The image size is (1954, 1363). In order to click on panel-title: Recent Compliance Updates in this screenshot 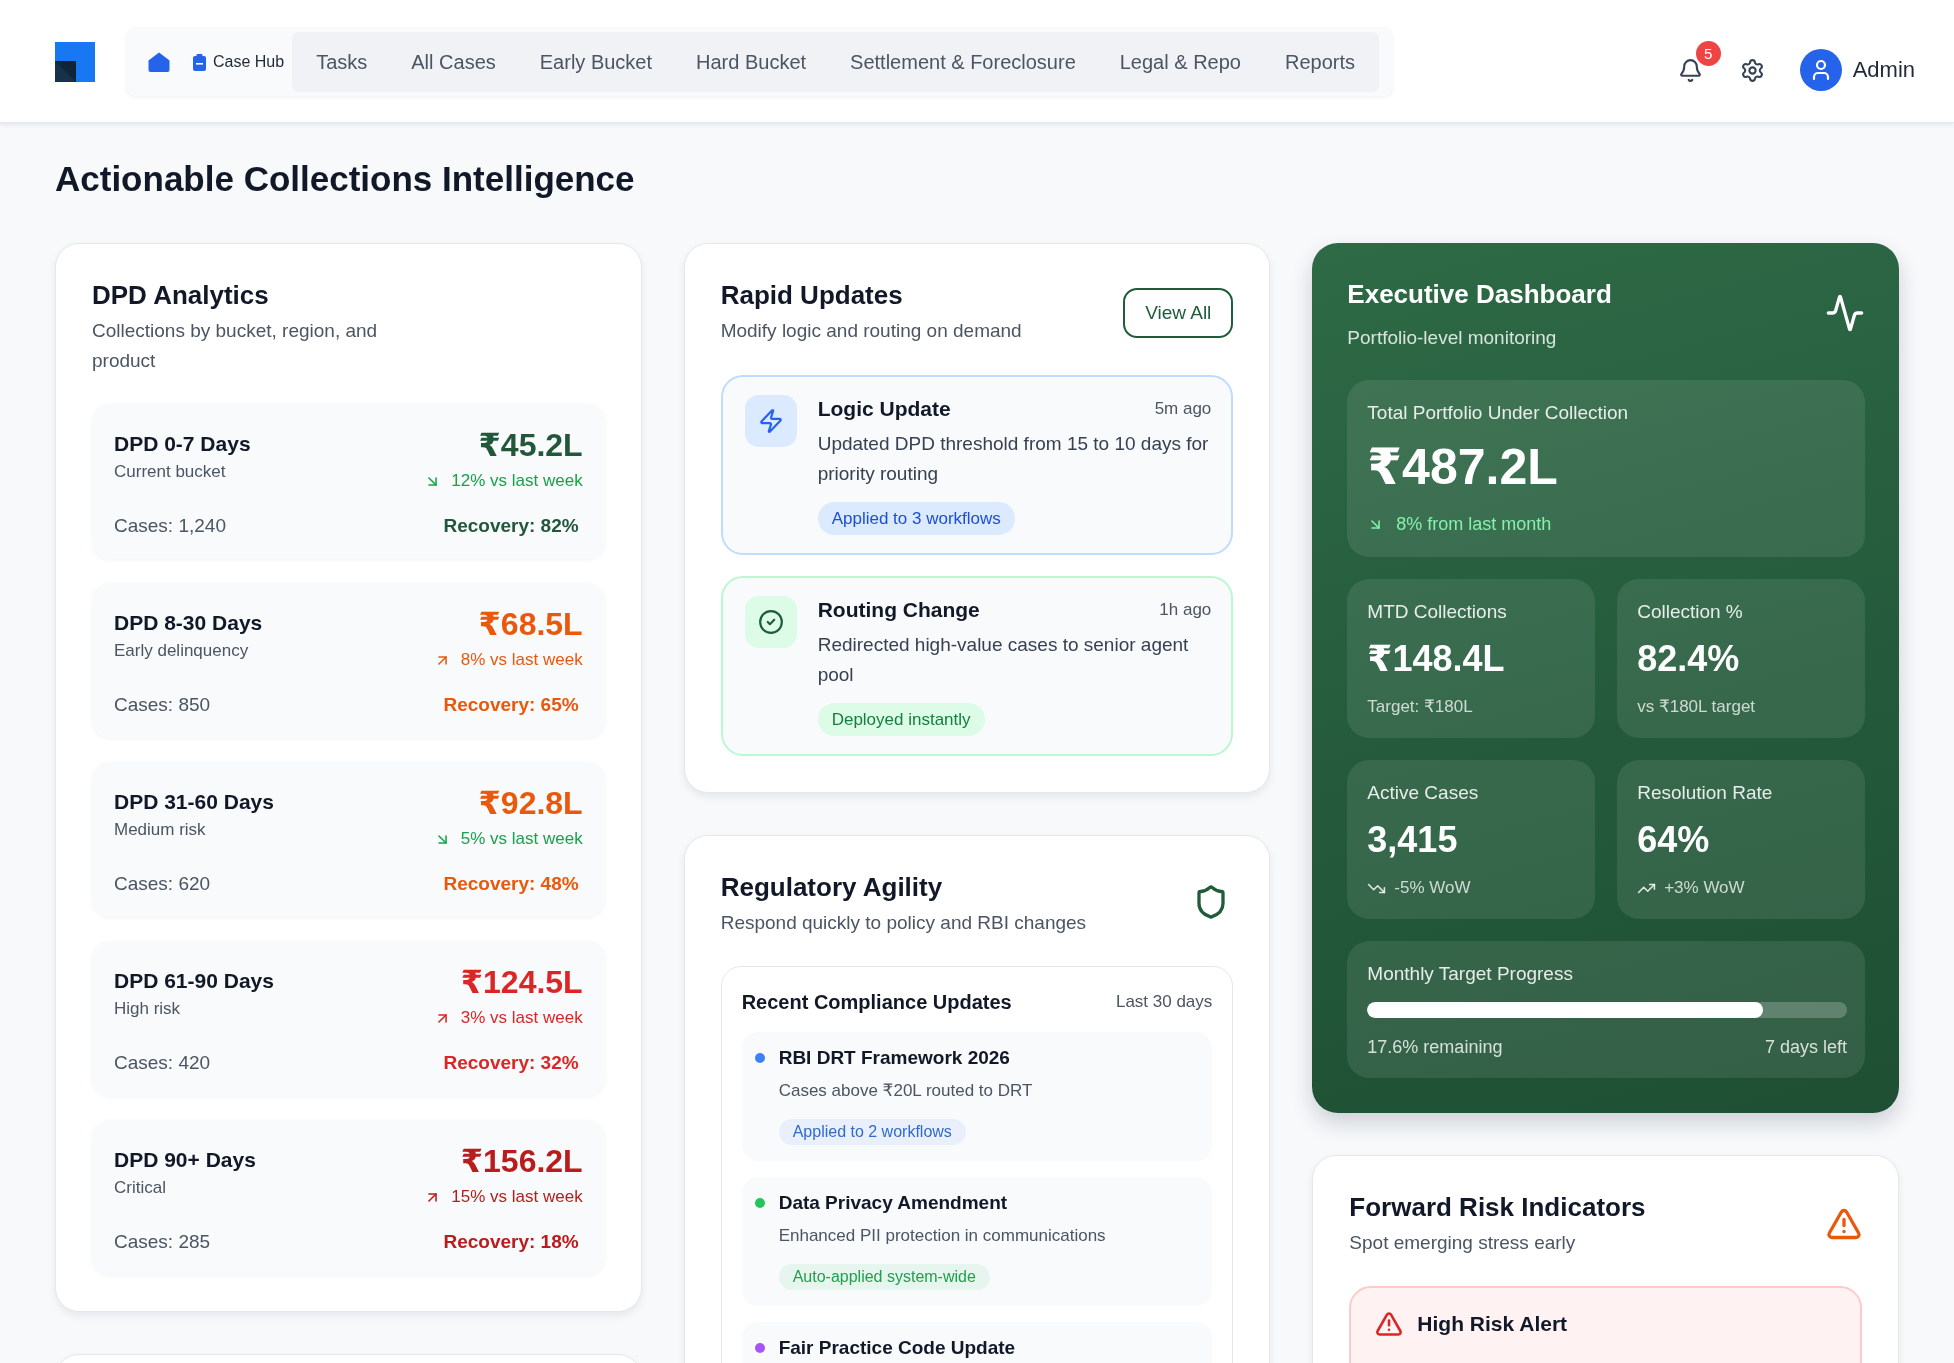, I will do `click(876, 1002)`.